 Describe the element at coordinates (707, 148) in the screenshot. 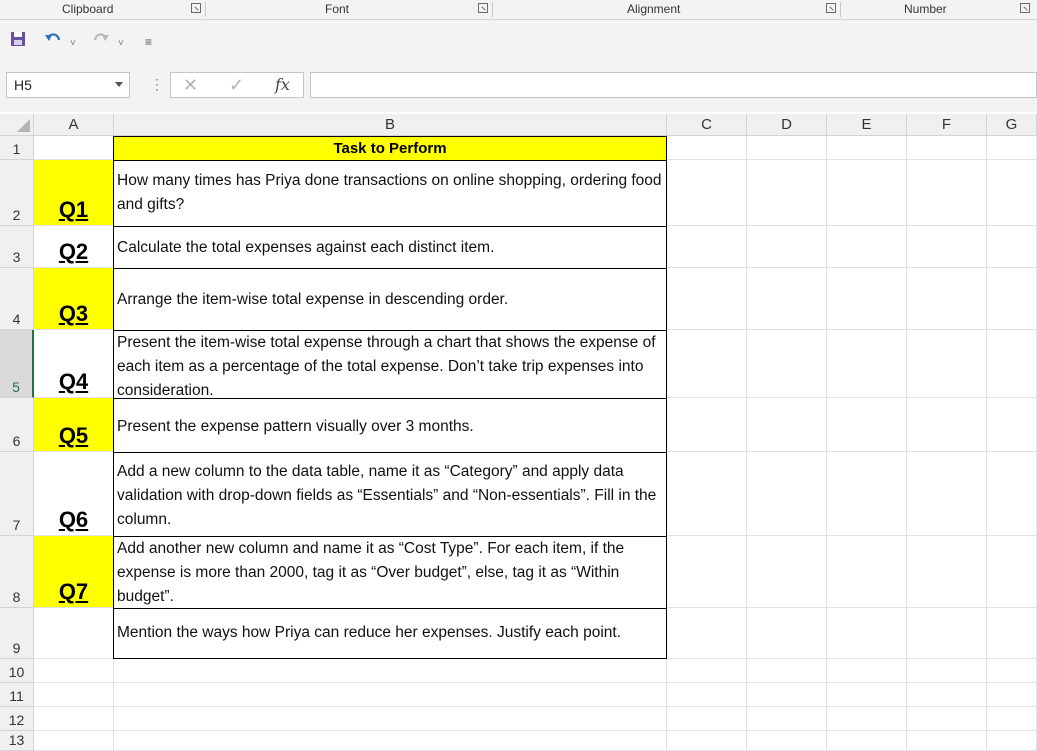

I see `cell-c1` at that location.